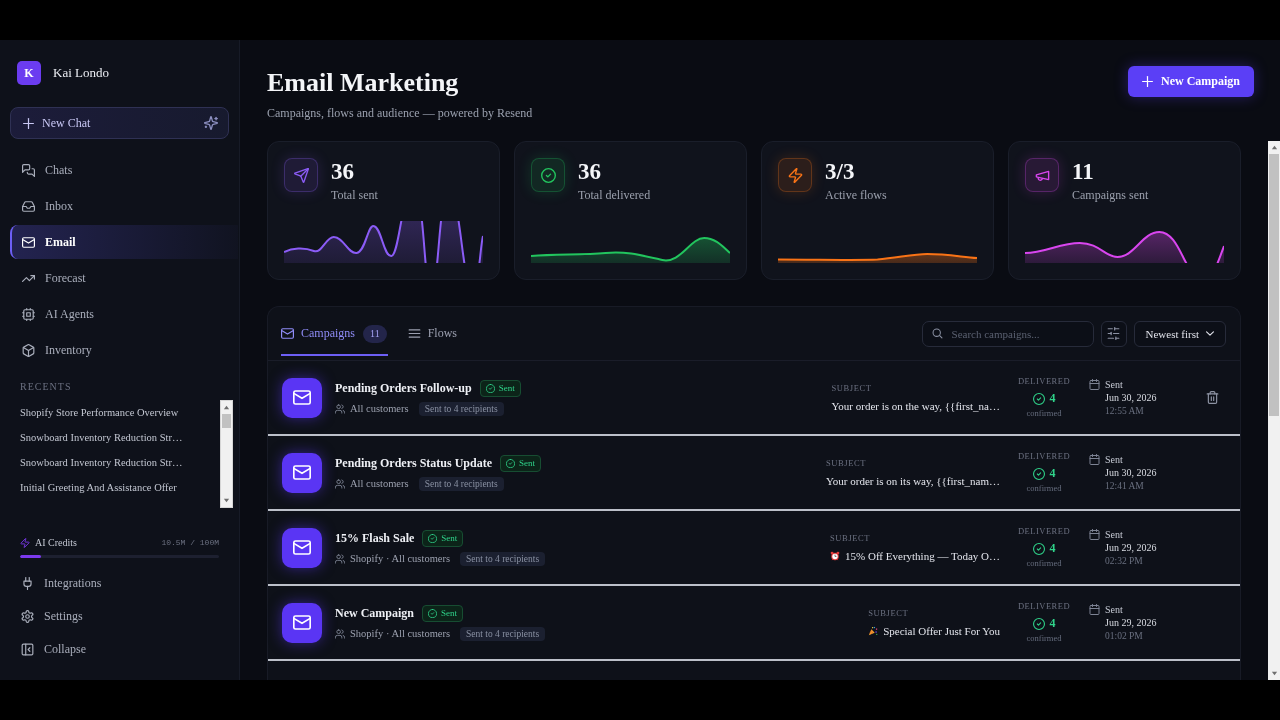 The width and height of the screenshot is (1280, 720). Describe the element at coordinates (28, 206) in the screenshot. I see `inbox-icon` at that location.